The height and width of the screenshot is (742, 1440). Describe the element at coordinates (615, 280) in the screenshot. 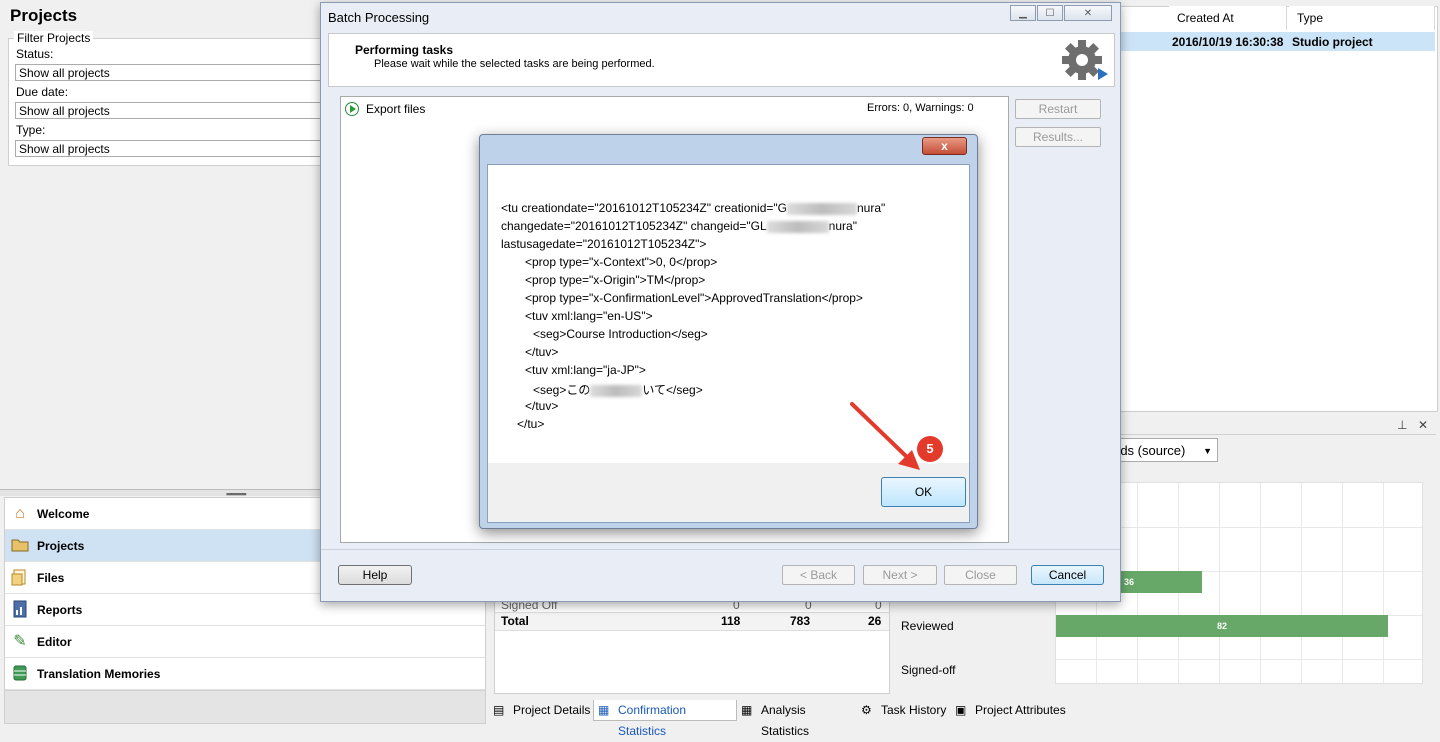

I see `tmx-line: <prop type="x-Origin">TM</prop>` at that location.